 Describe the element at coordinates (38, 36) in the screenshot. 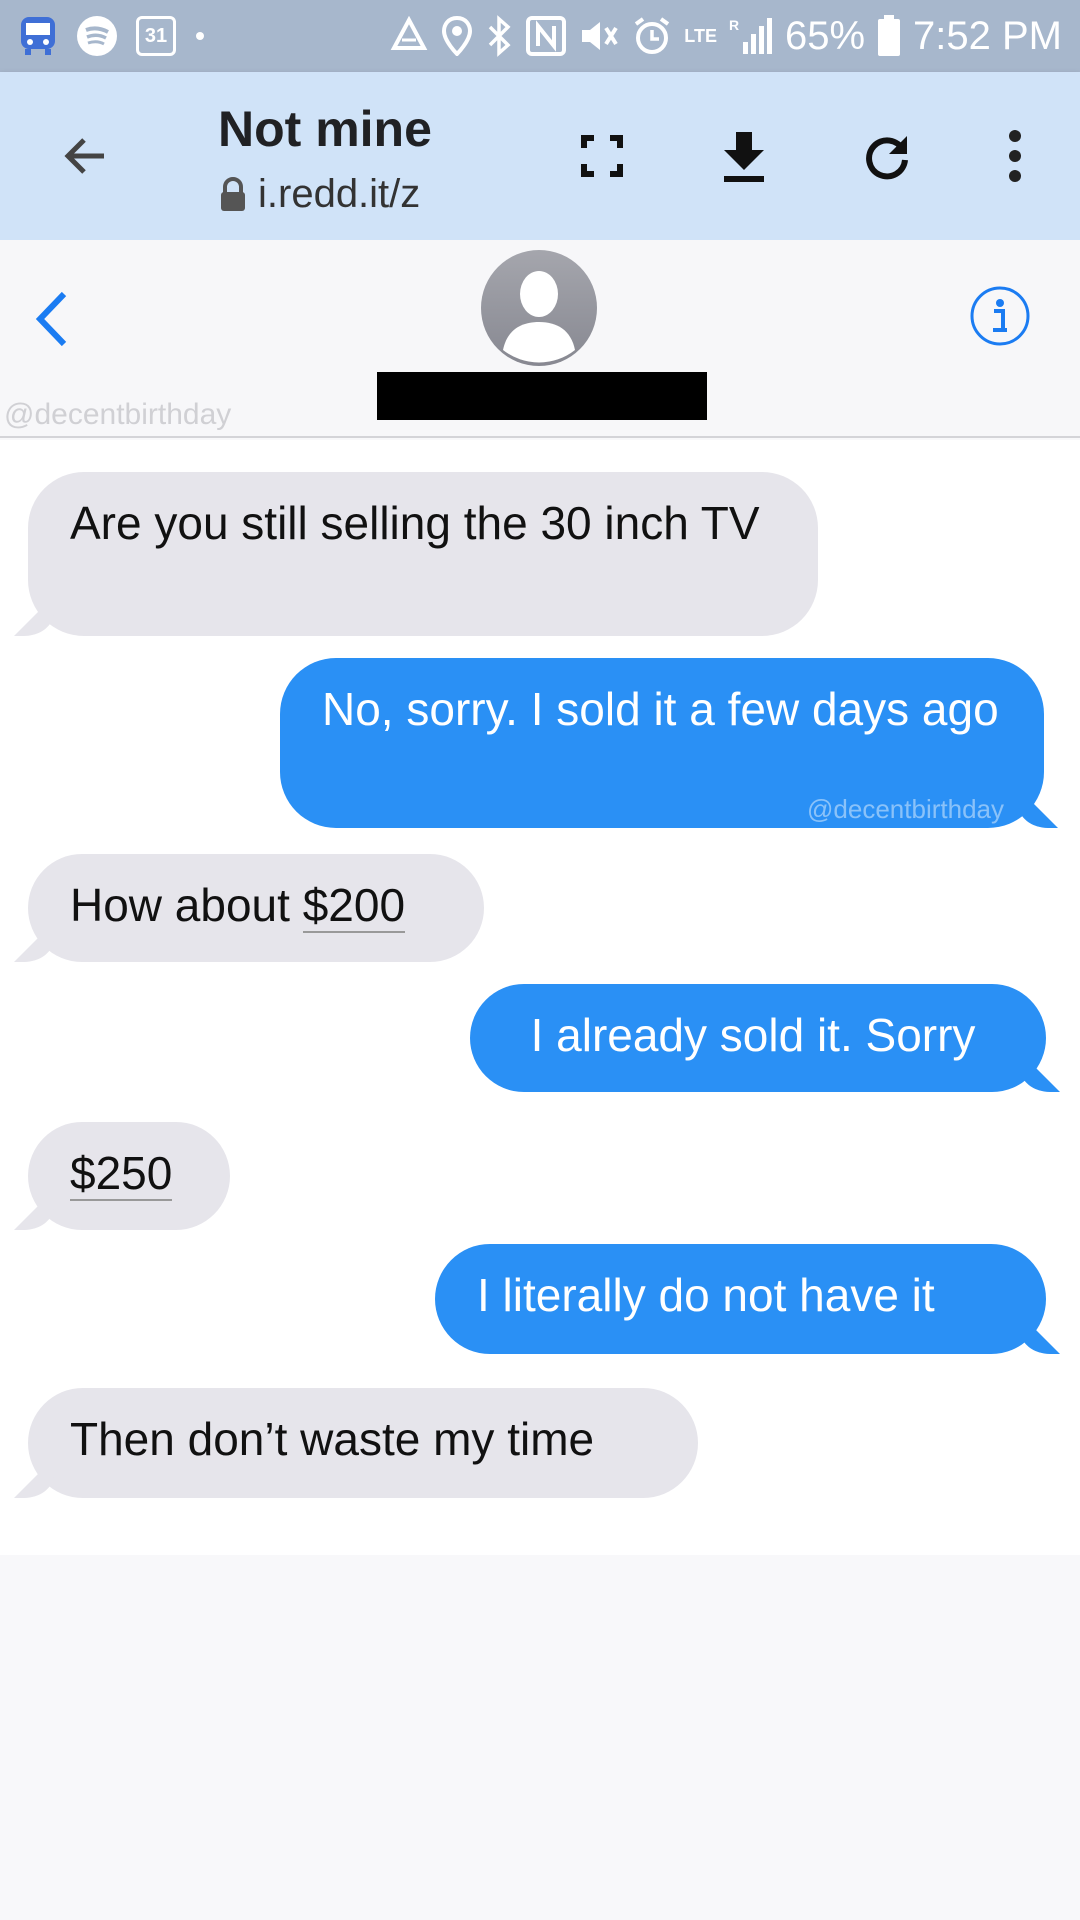

I see `bus-icon` at that location.